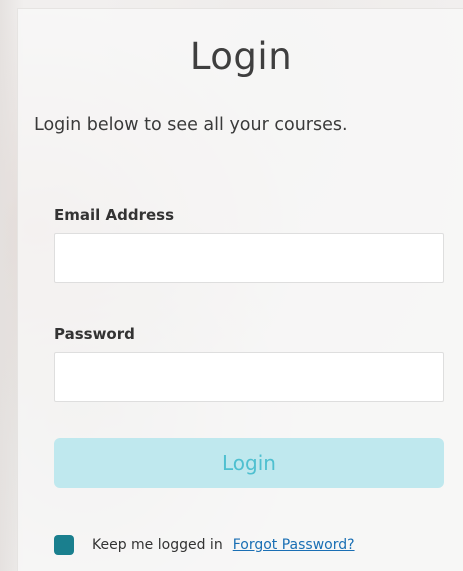 This screenshot has width=463, height=571. Describe the element at coordinates (94, 334) in the screenshot. I see `password-label: Password` at that location.